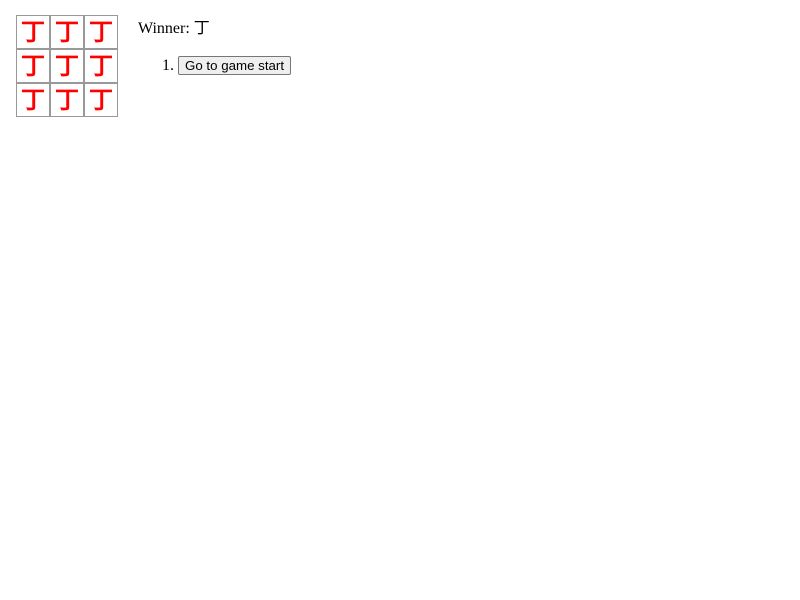 This screenshot has height=600, width=800. I want to click on board-square-7: 丁, so click(33, 100).